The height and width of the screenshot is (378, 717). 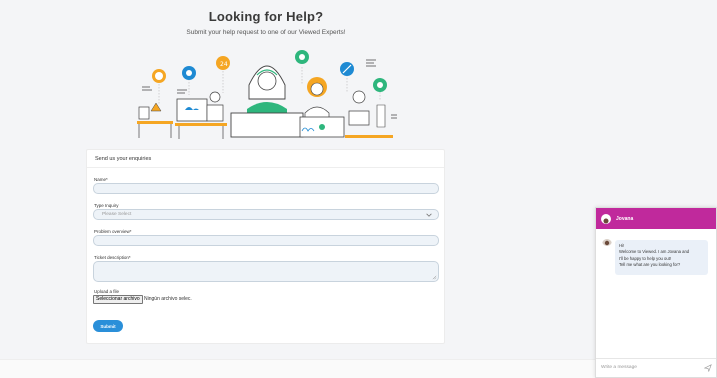 I want to click on agent-avatar, so click(x=606, y=218).